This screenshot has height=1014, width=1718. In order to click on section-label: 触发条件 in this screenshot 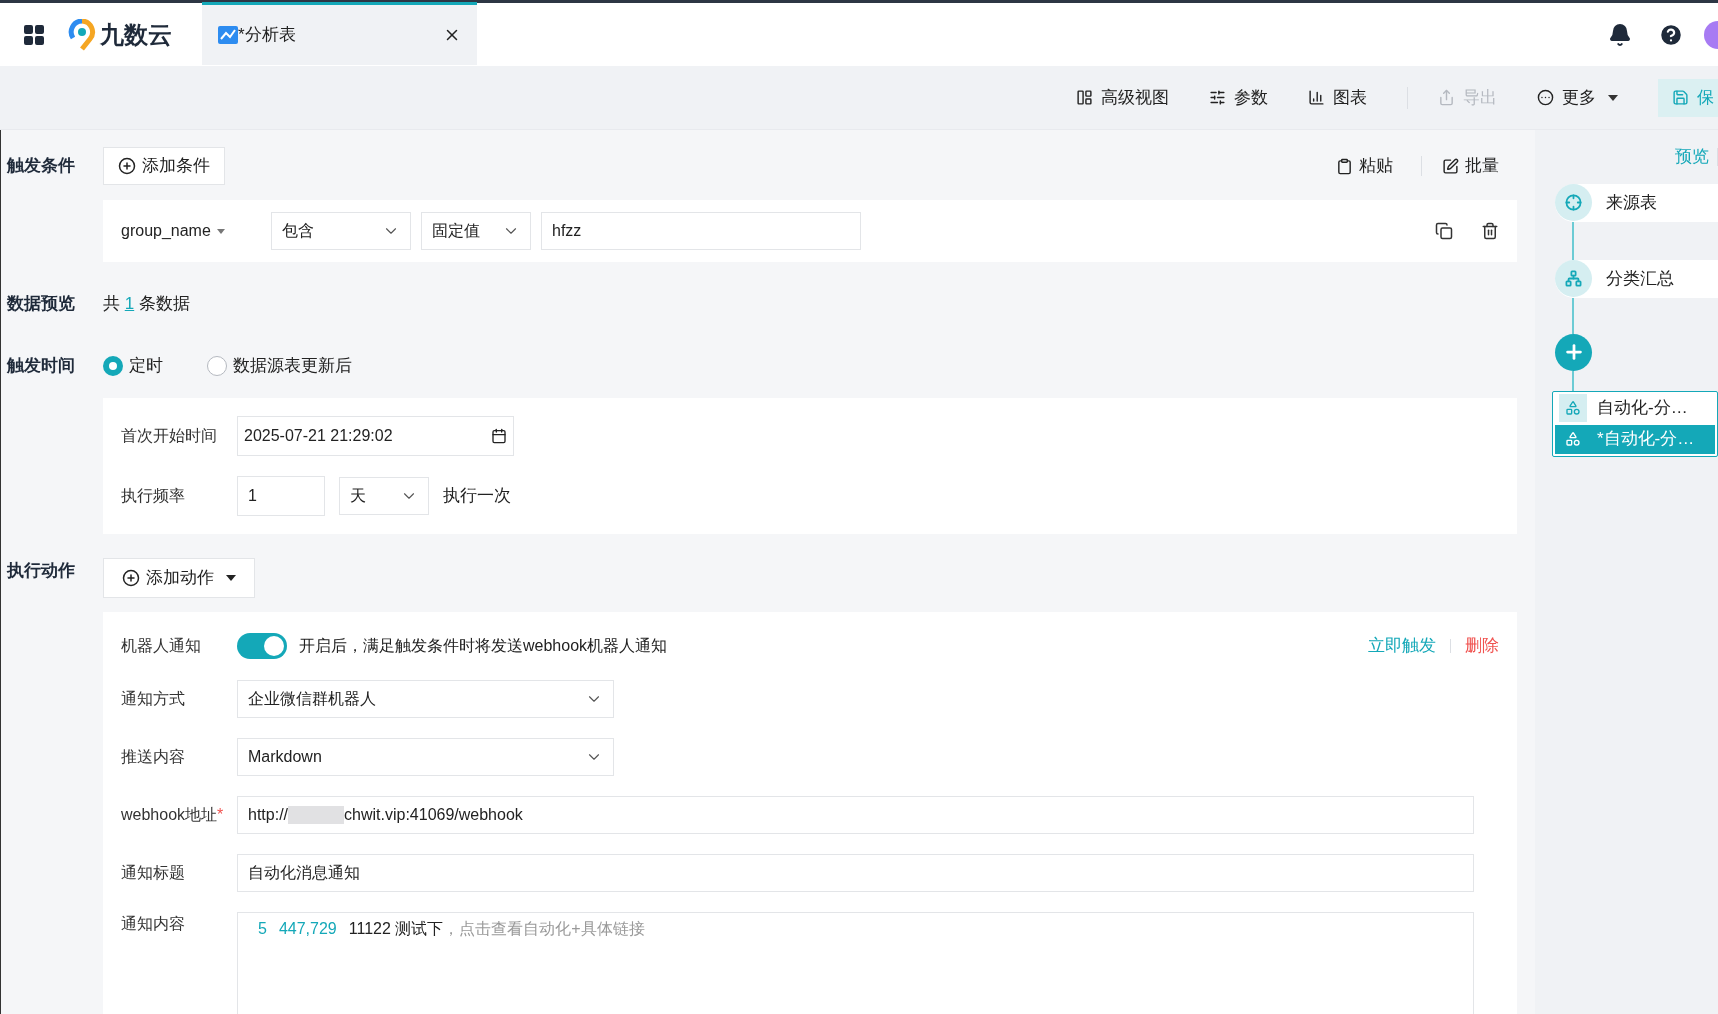, I will do `click(41, 166)`.